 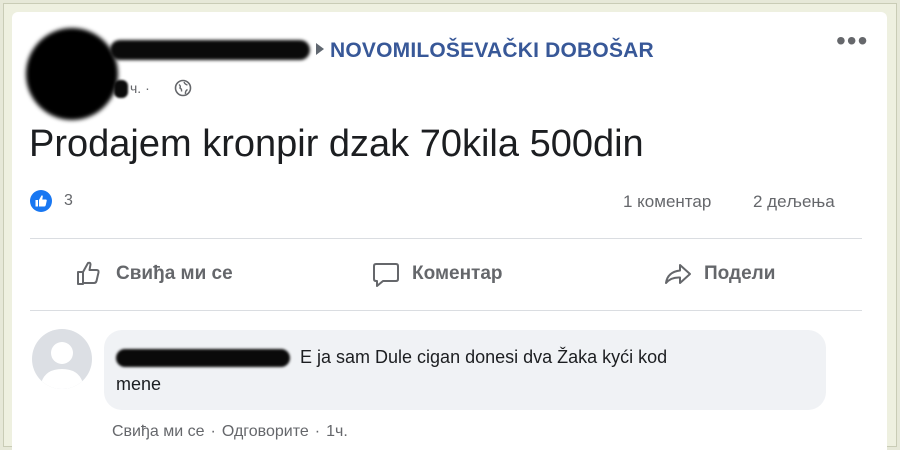 What do you see at coordinates (203, 358) in the screenshot?
I see `commenter-name-redacted` at bounding box center [203, 358].